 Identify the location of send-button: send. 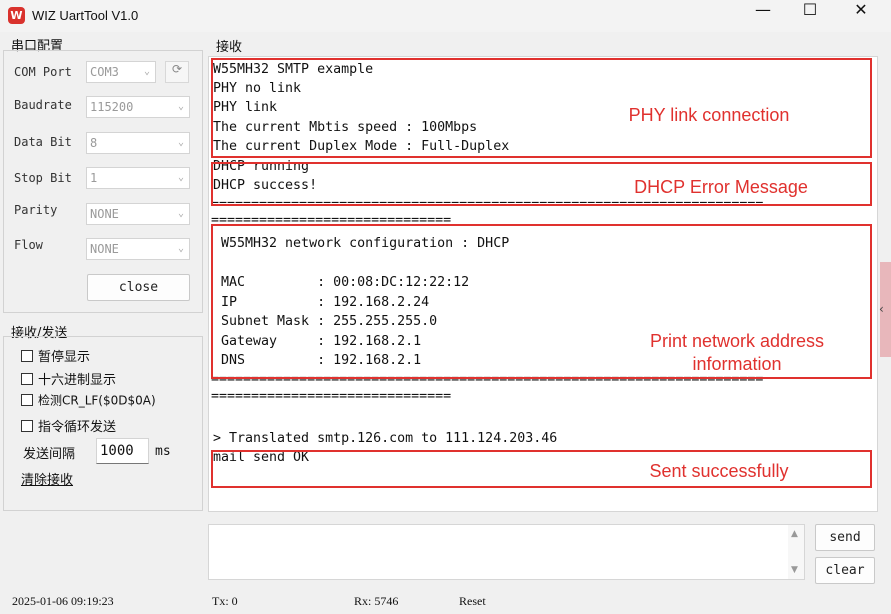
(845, 537).